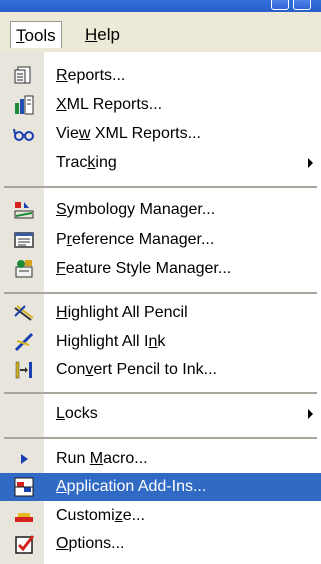 The image size is (321, 564). Describe the element at coordinates (24, 459) in the screenshot. I see `play-icon` at that location.